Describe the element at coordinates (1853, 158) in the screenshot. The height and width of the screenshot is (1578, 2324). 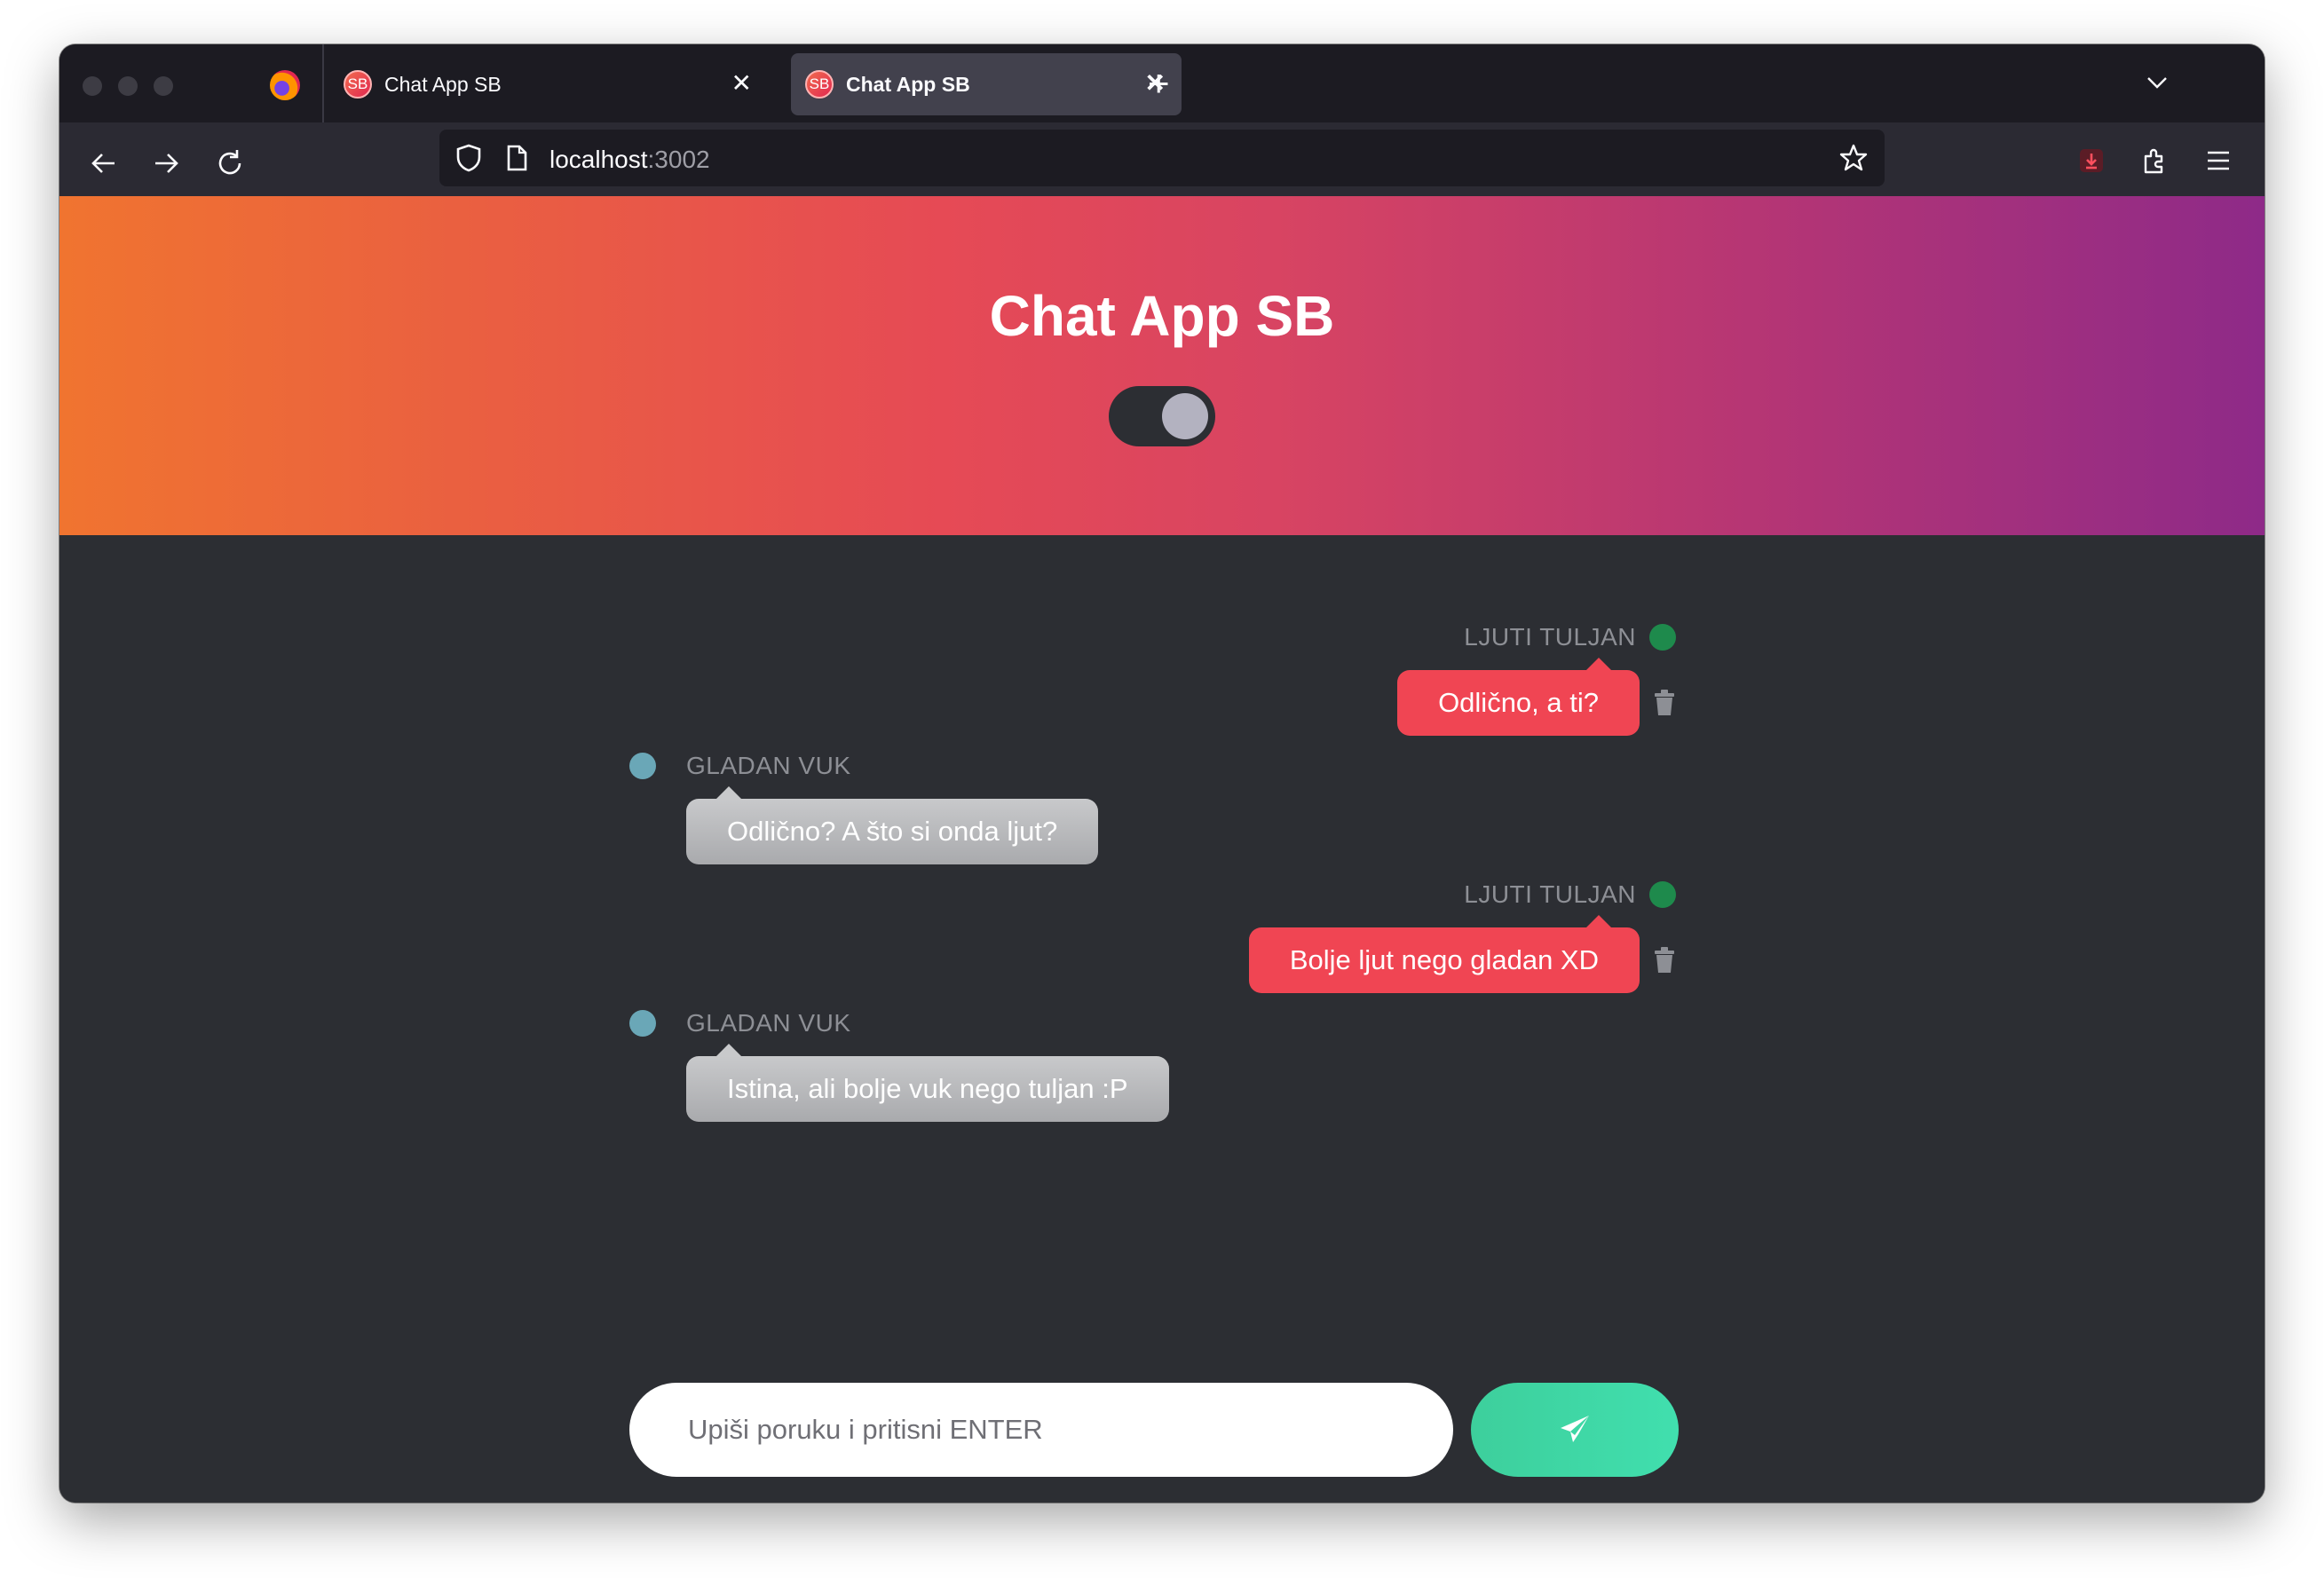
I see `bookmark-star-icon` at that location.